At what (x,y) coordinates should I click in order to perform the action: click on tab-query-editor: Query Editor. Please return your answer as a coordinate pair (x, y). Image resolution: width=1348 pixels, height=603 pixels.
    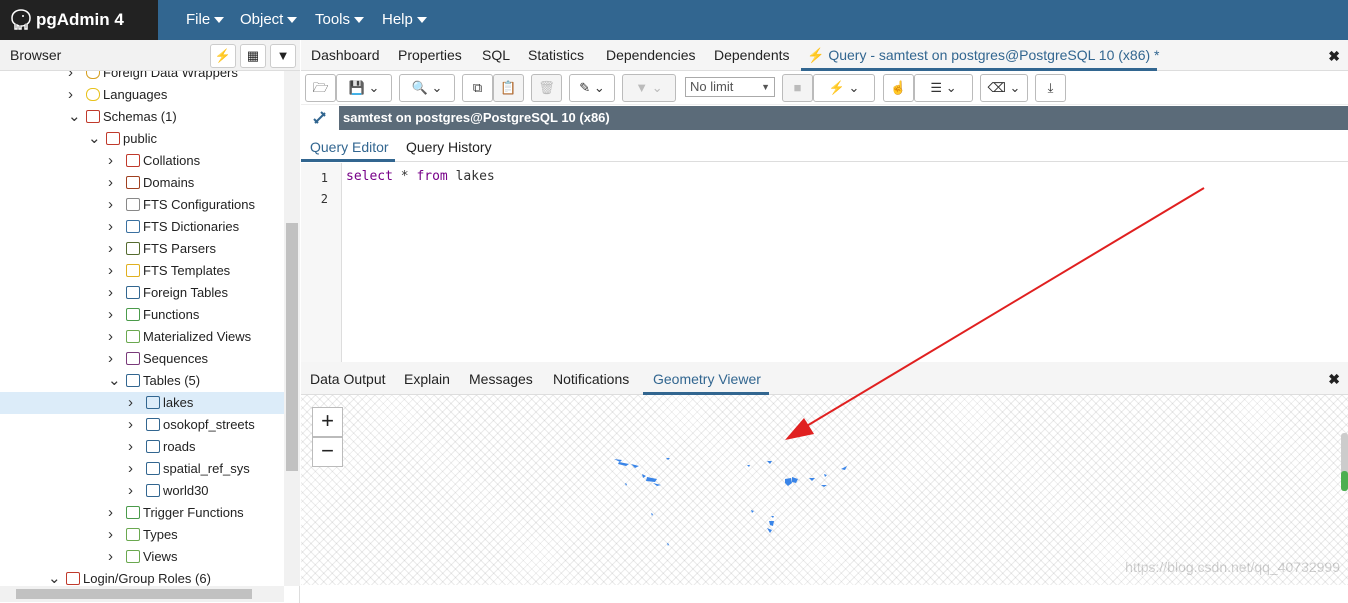
    Looking at the image, I should click on (349, 147).